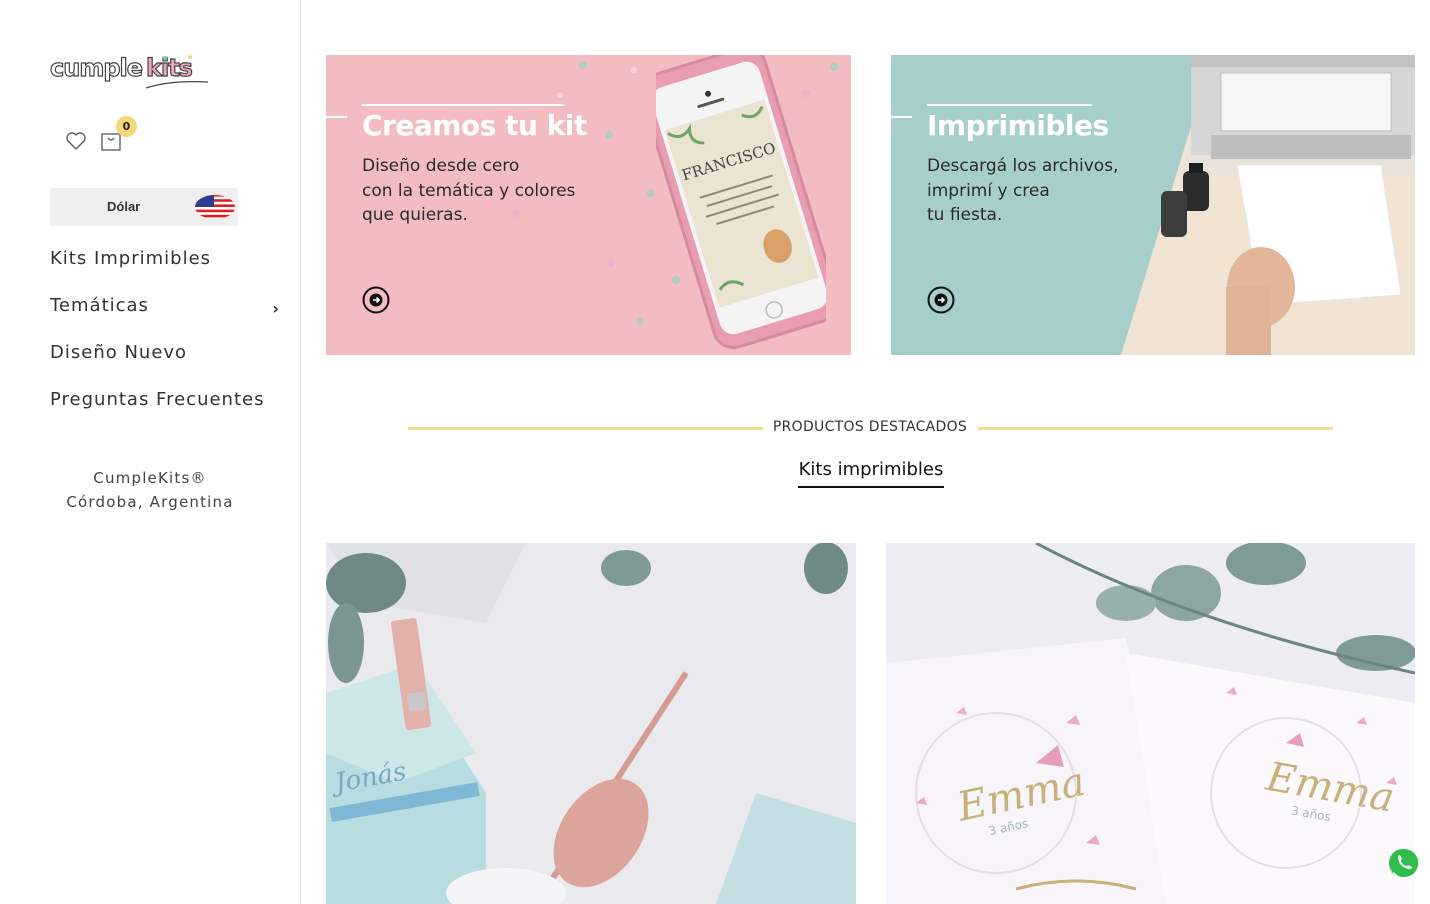  What do you see at coordinates (169, 68) in the screenshot?
I see `svg-text: kits` at bounding box center [169, 68].